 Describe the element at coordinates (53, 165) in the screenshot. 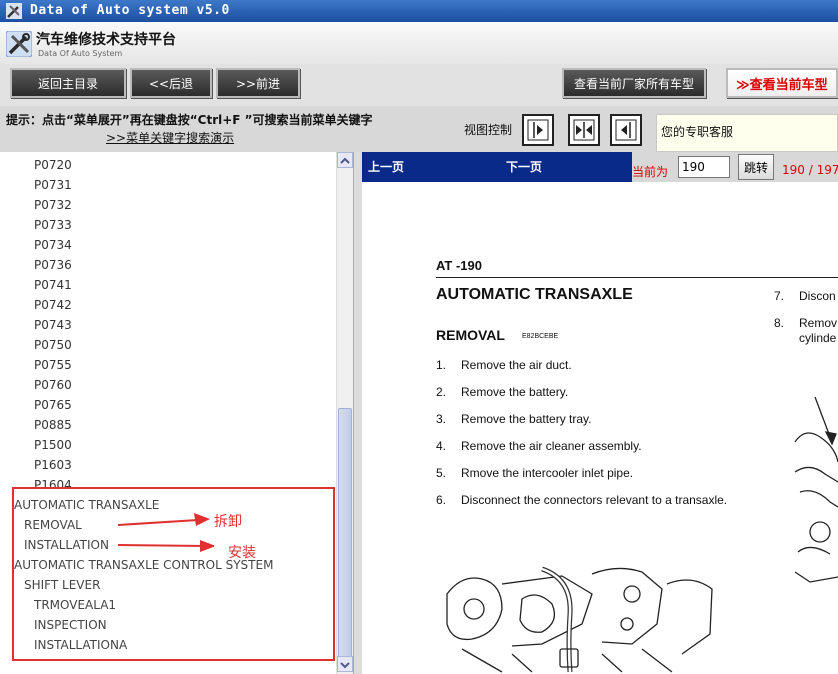

I see `tree-item-code: P0720` at that location.